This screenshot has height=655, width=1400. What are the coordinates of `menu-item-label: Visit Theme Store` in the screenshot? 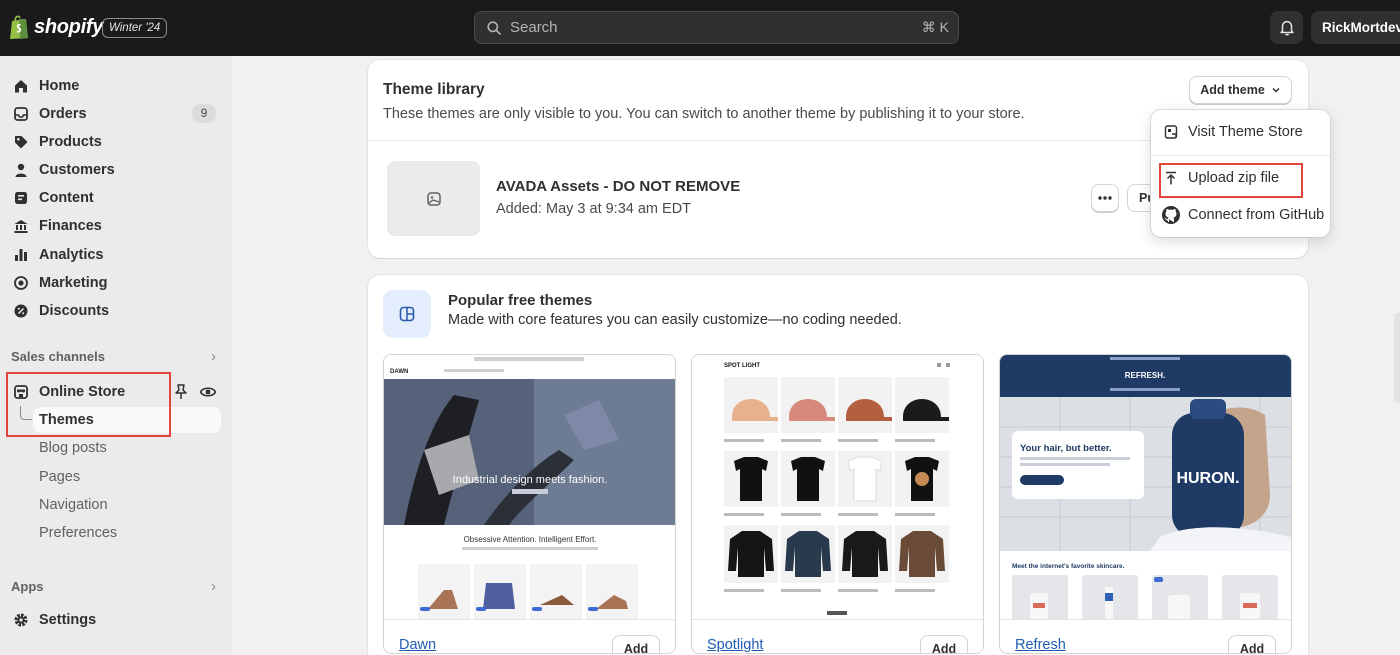 It's located at (1245, 132).